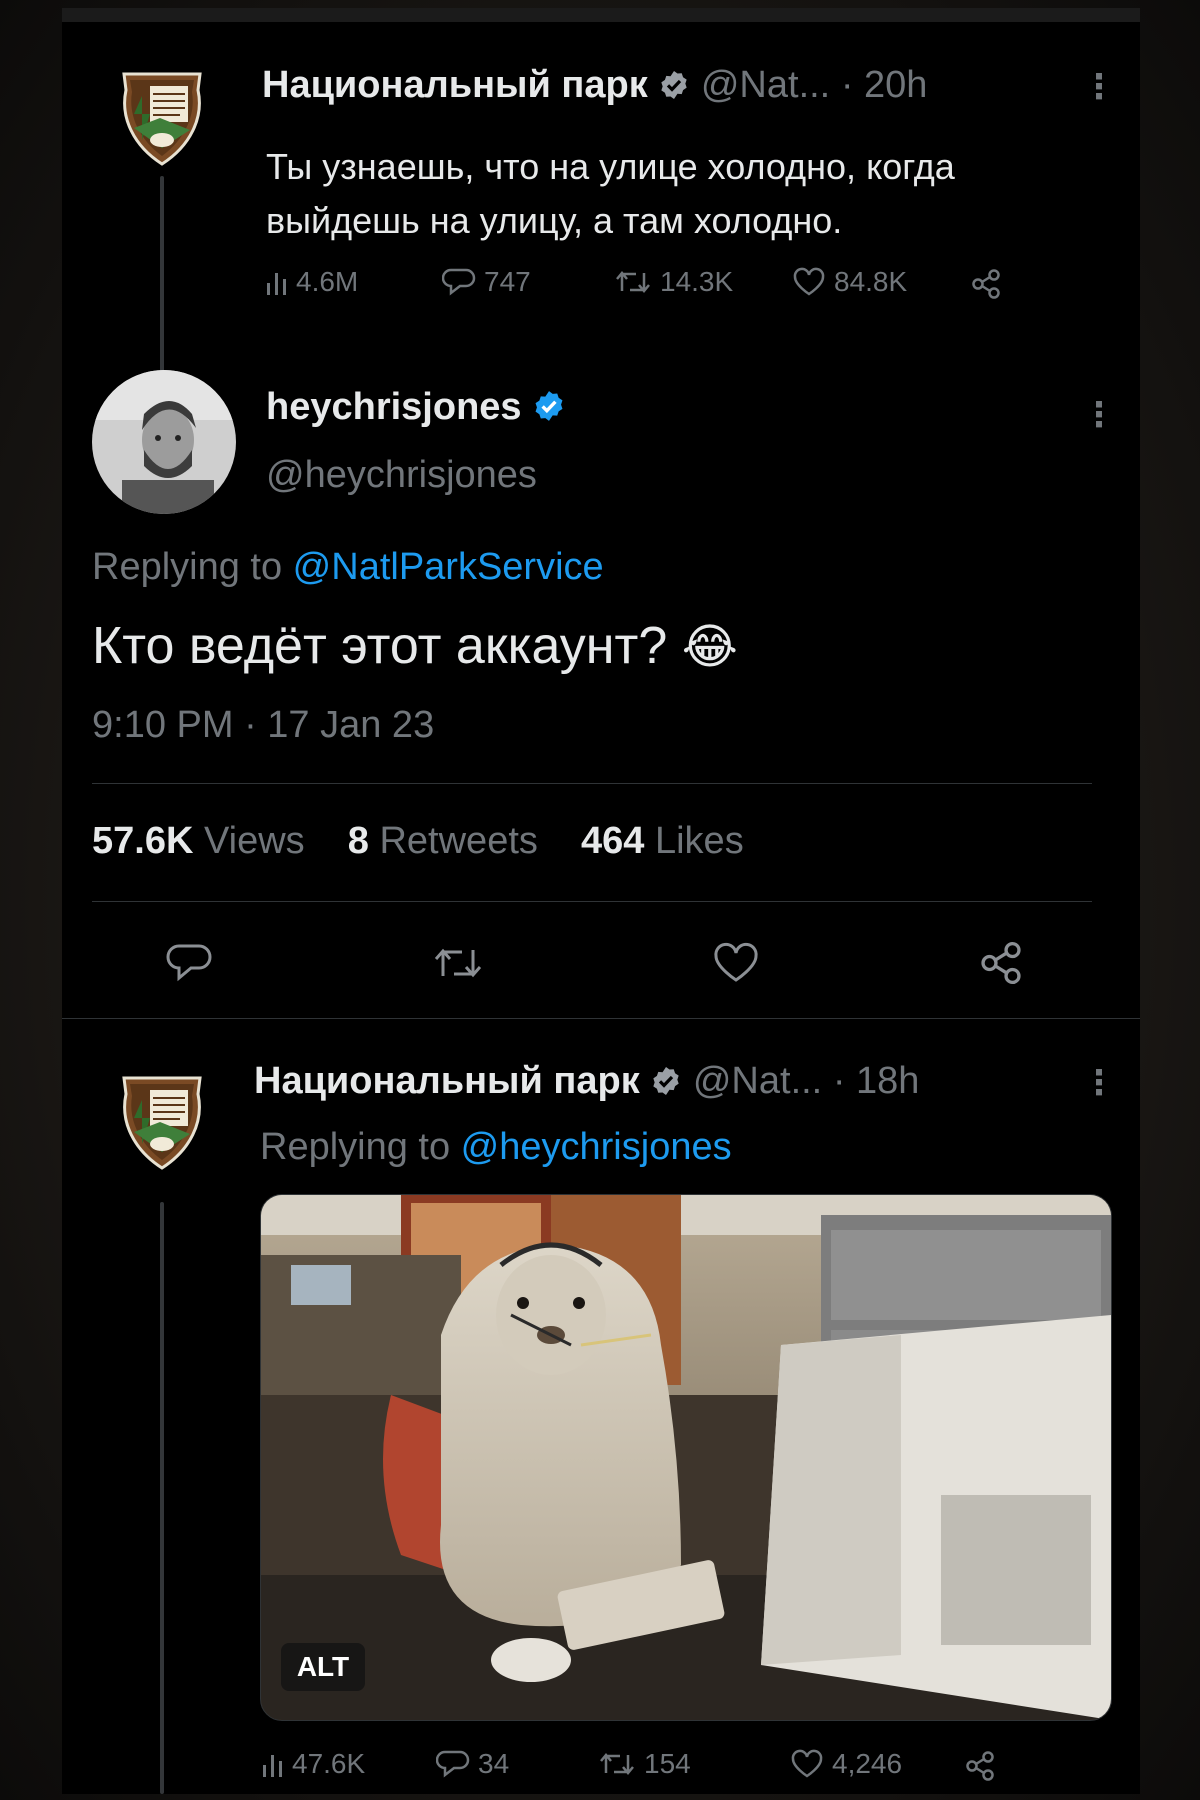 The width and height of the screenshot is (1200, 1800). What do you see at coordinates (507, 281) in the screenshot?
I see `reply-count: 747` at bounding box center [507, 281].